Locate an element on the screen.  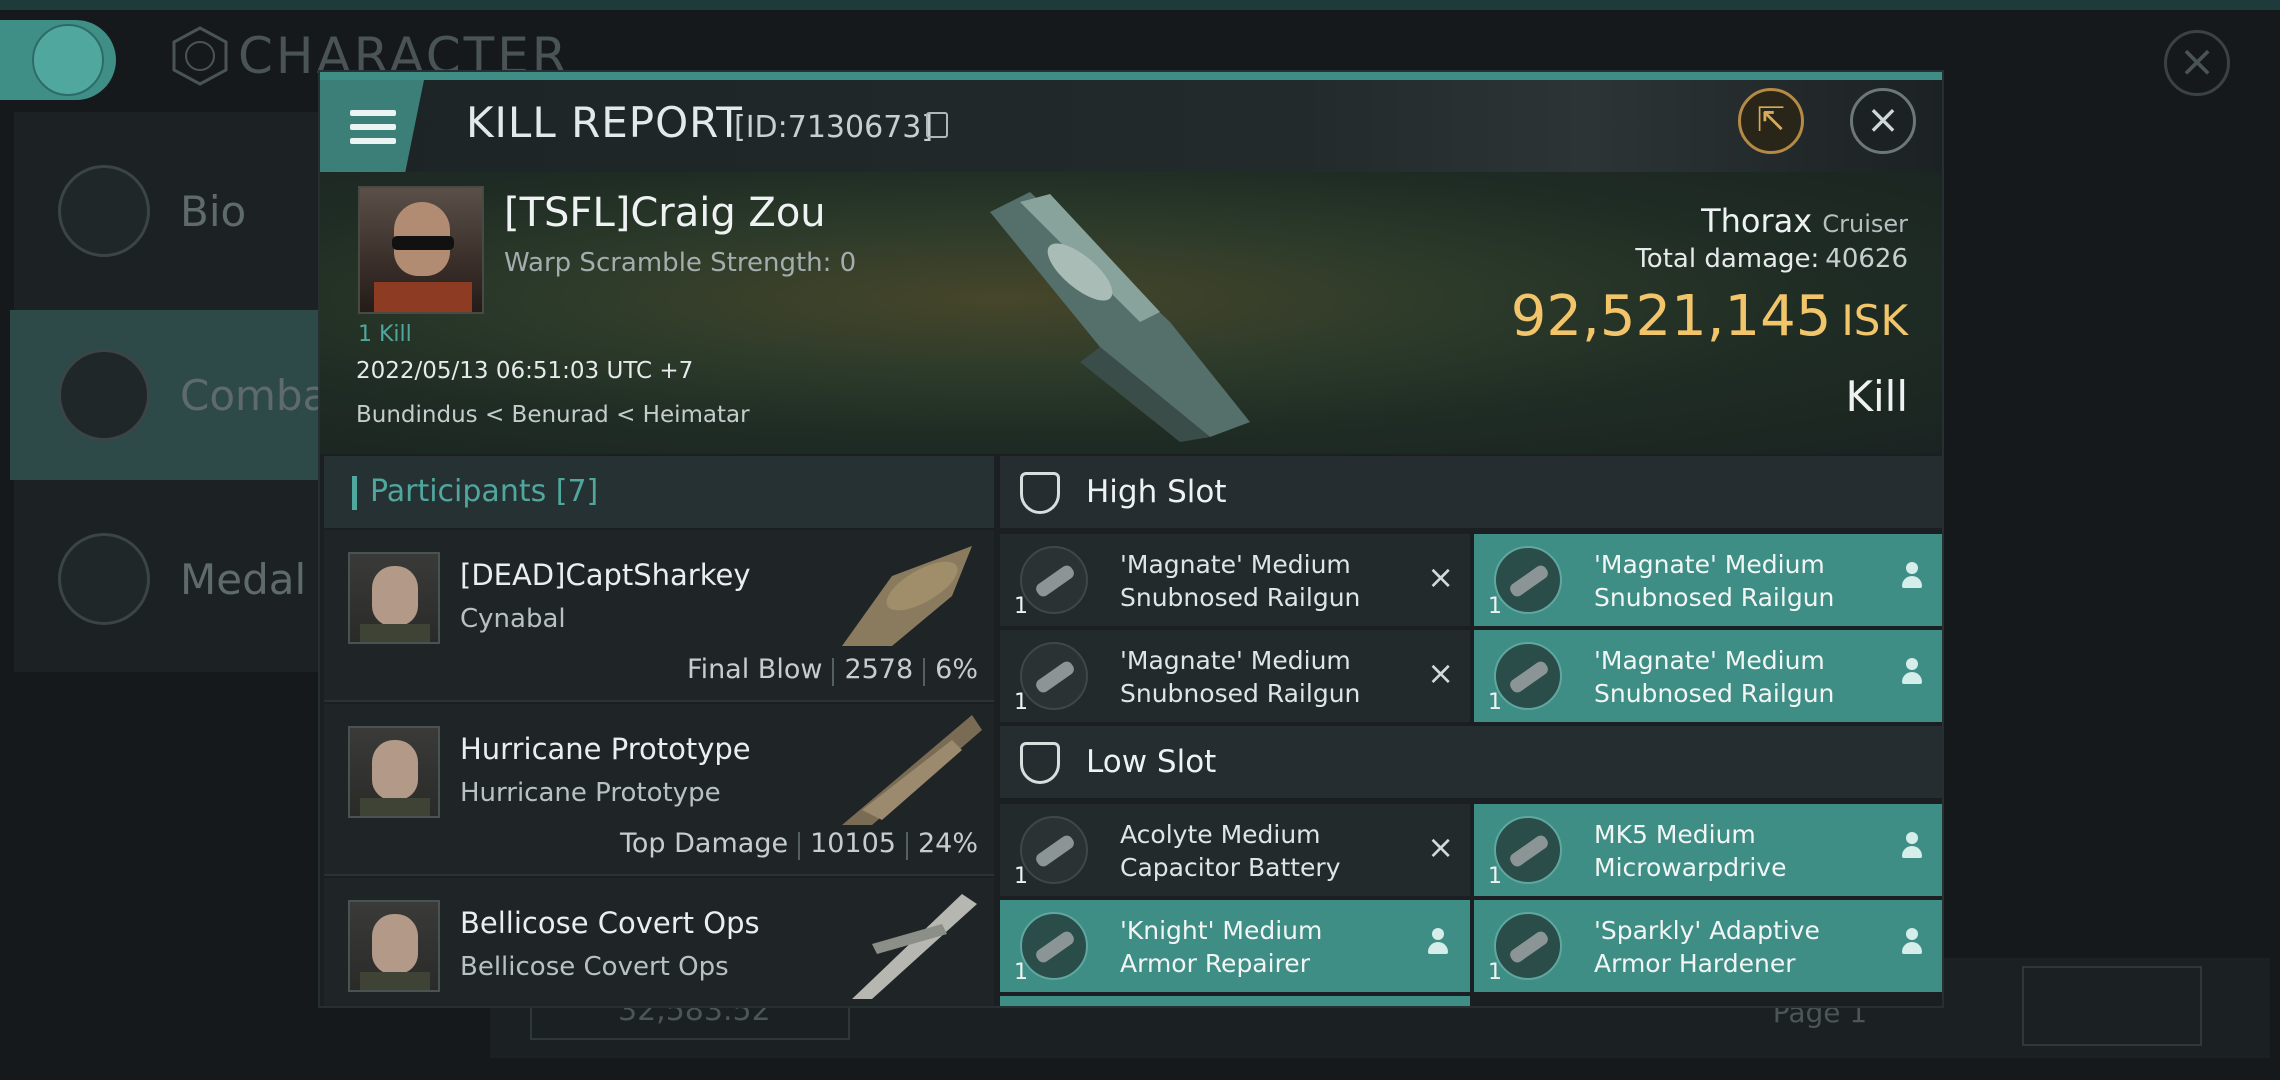
page-close-button: × is located at coordinates (2197, 63).